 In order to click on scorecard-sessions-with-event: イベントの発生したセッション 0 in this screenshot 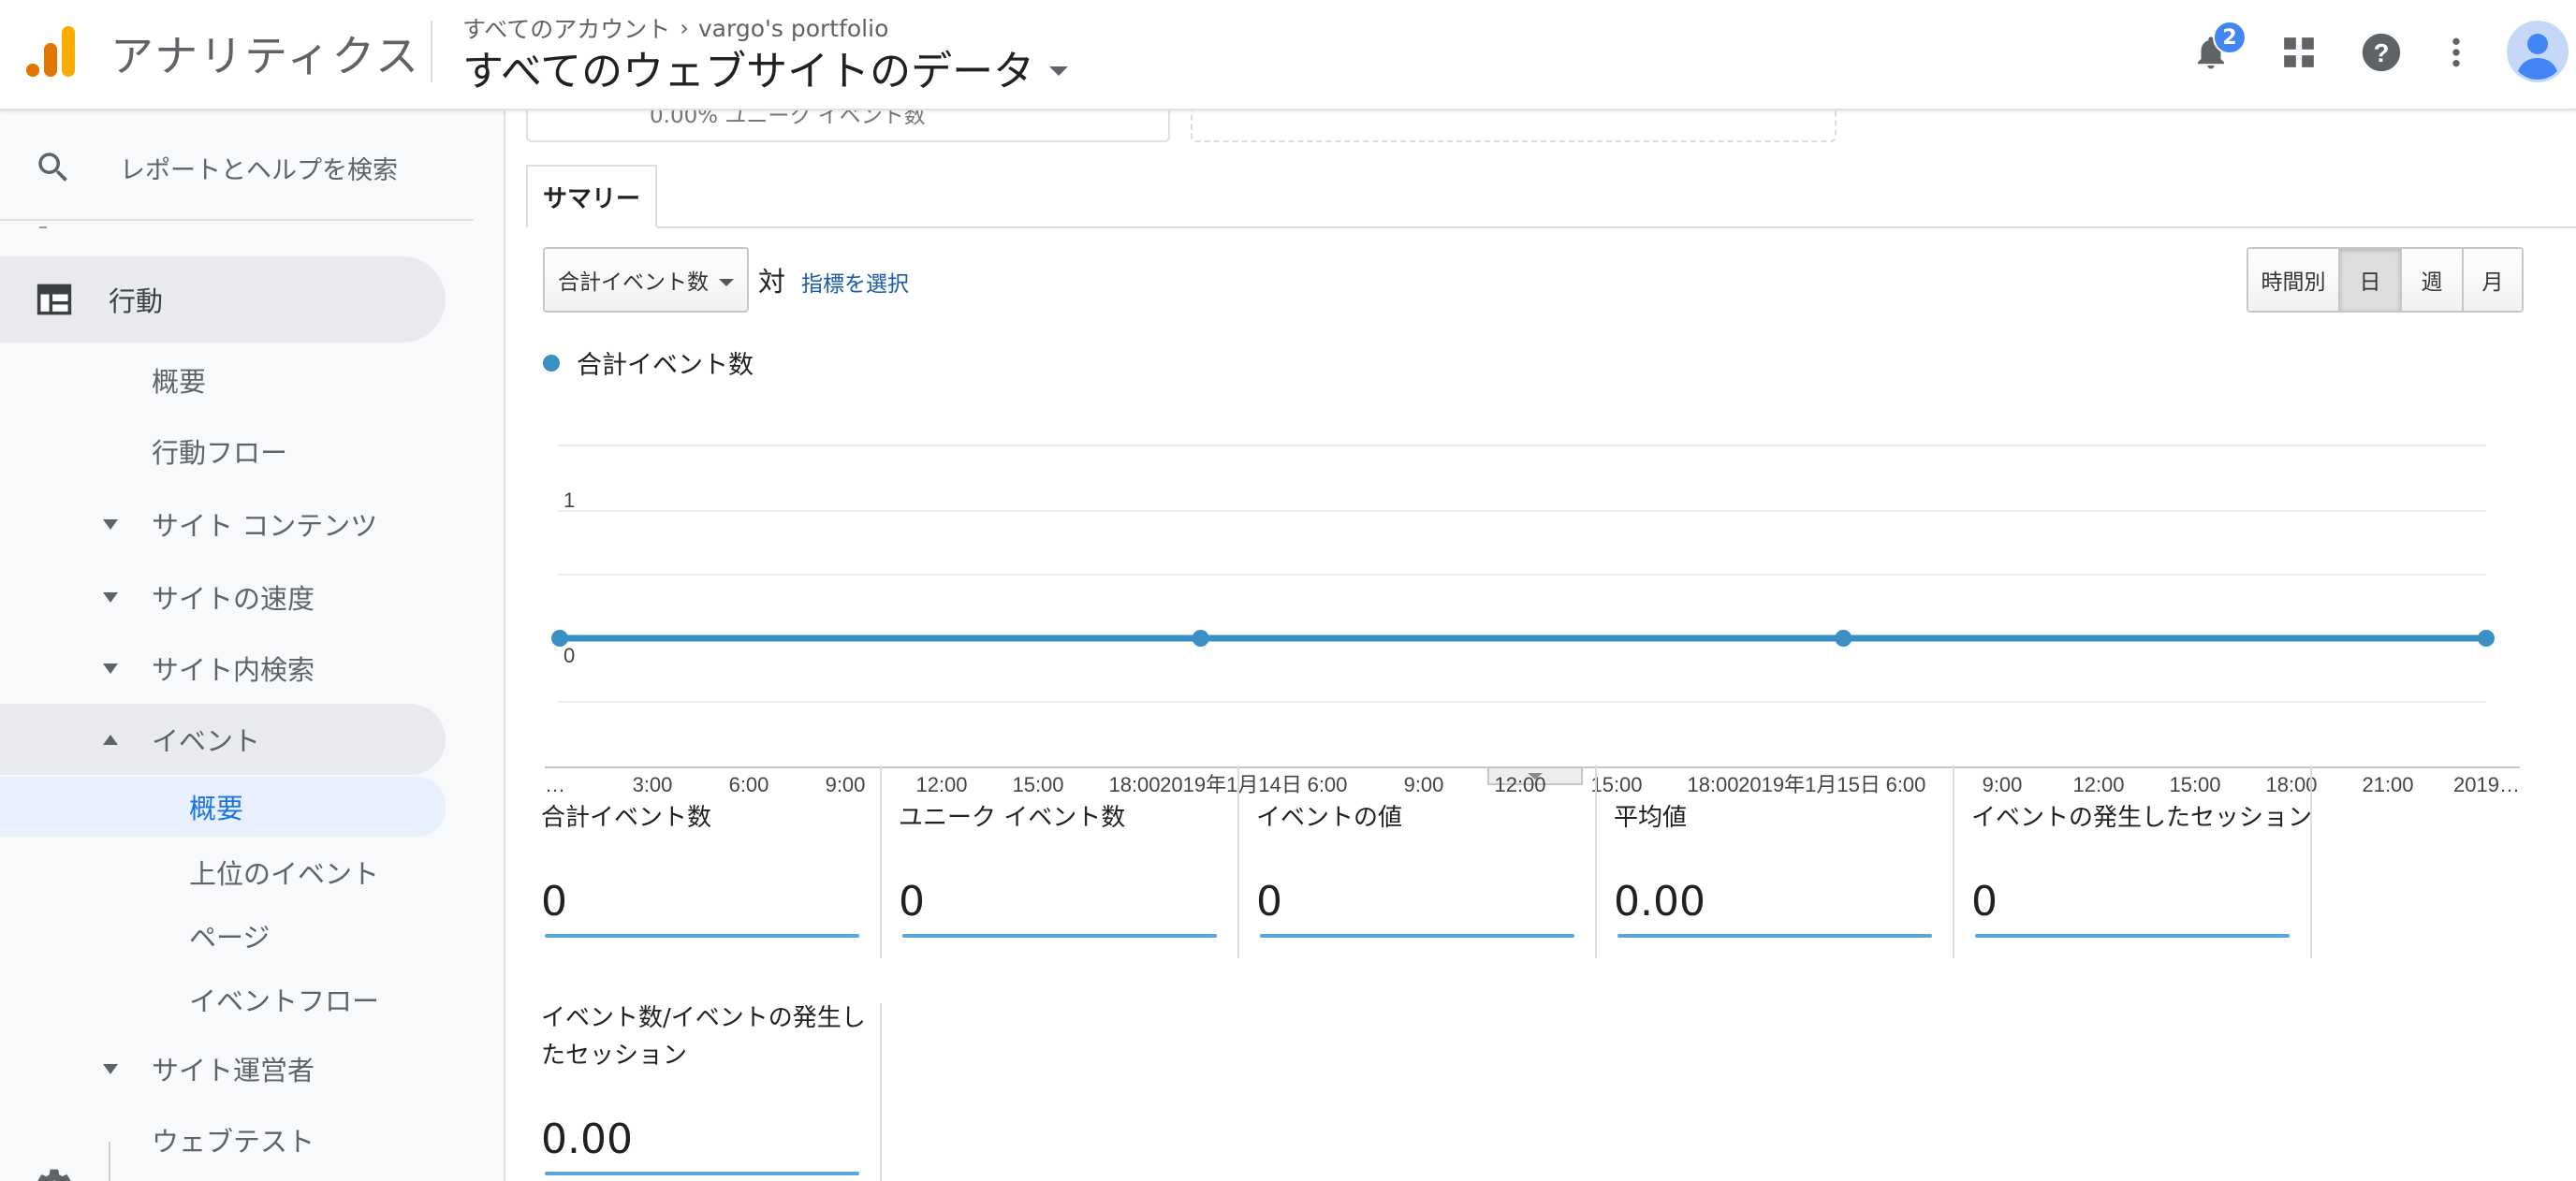, I will do `click(2149, 861)`.